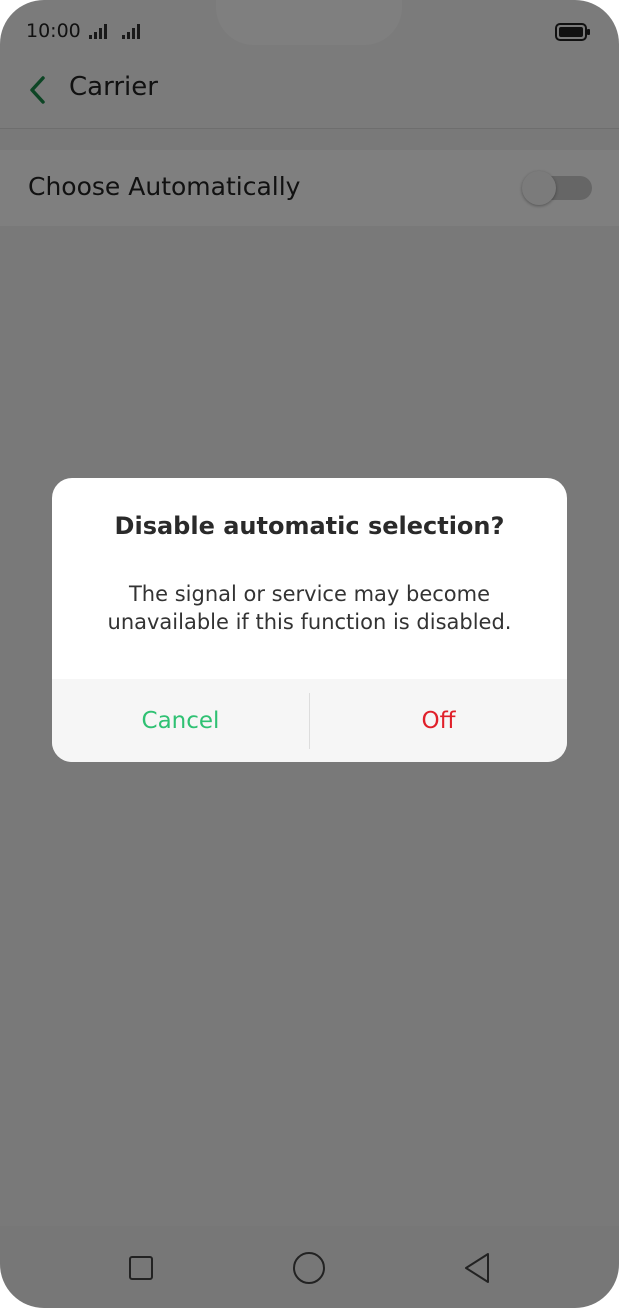 The height and width of the screenshot is (1308, 619). I want to click on dialog-title: Disable automatic selection?, so click(309, 526).